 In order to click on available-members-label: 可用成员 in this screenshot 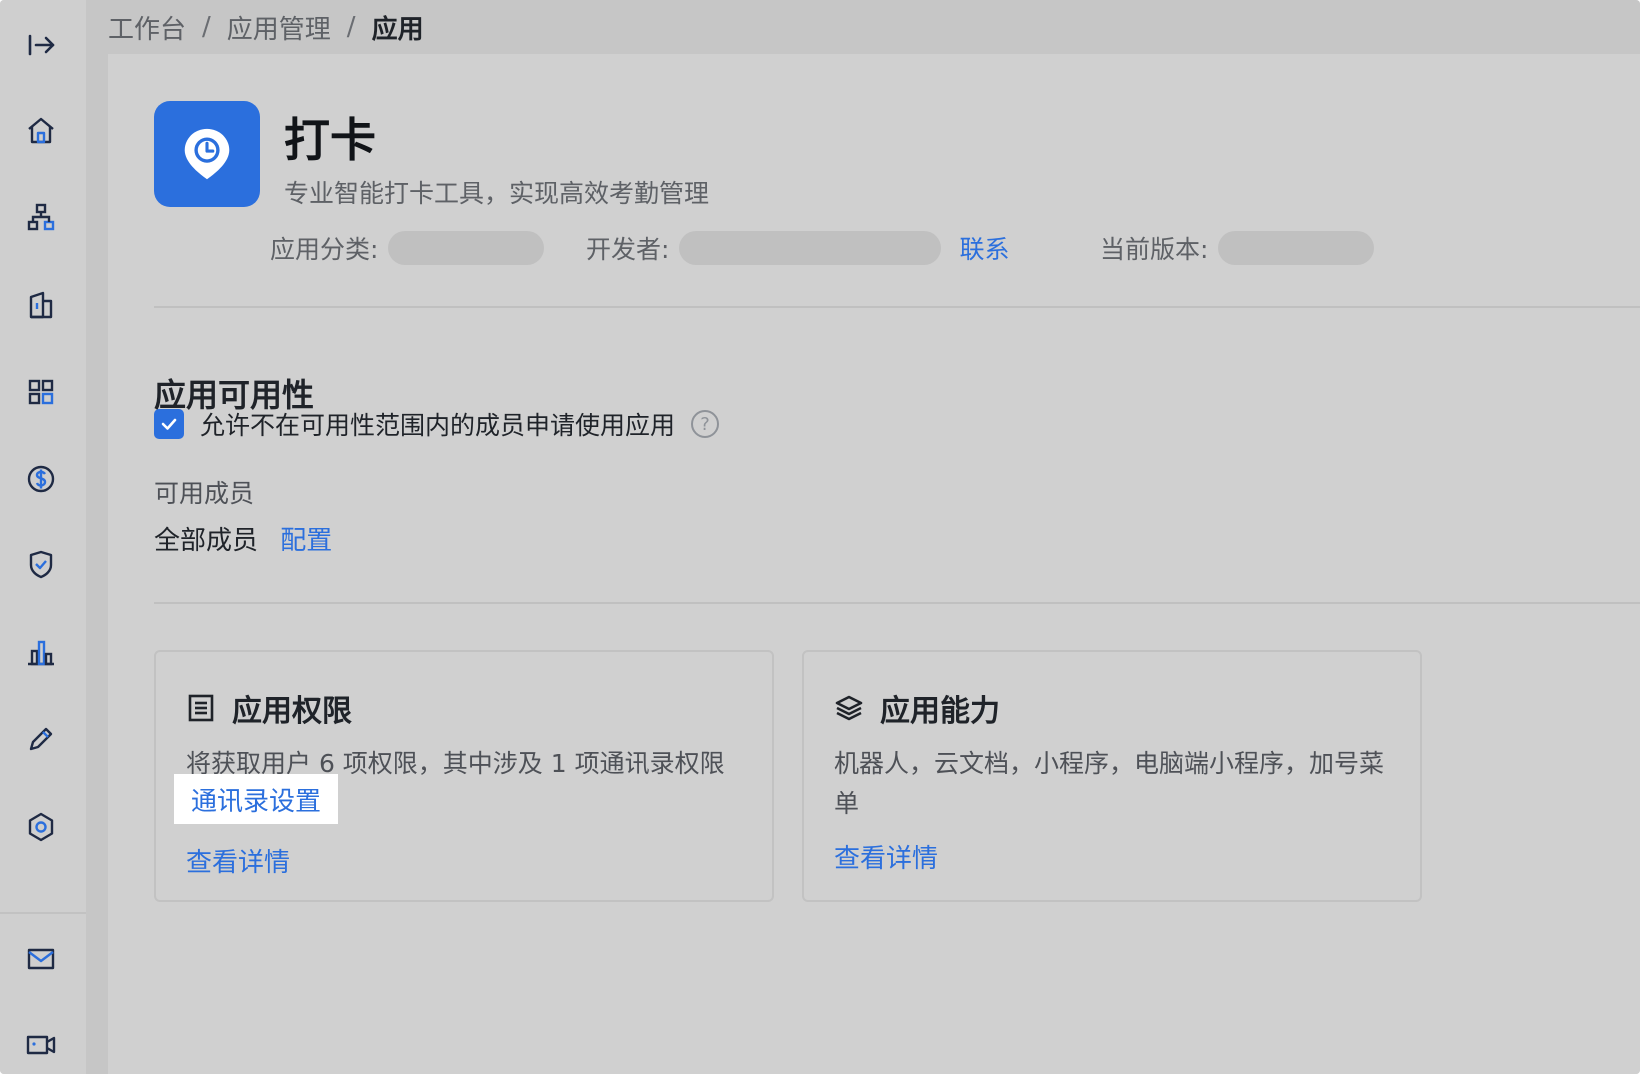, I will do `click(204, 493)`.